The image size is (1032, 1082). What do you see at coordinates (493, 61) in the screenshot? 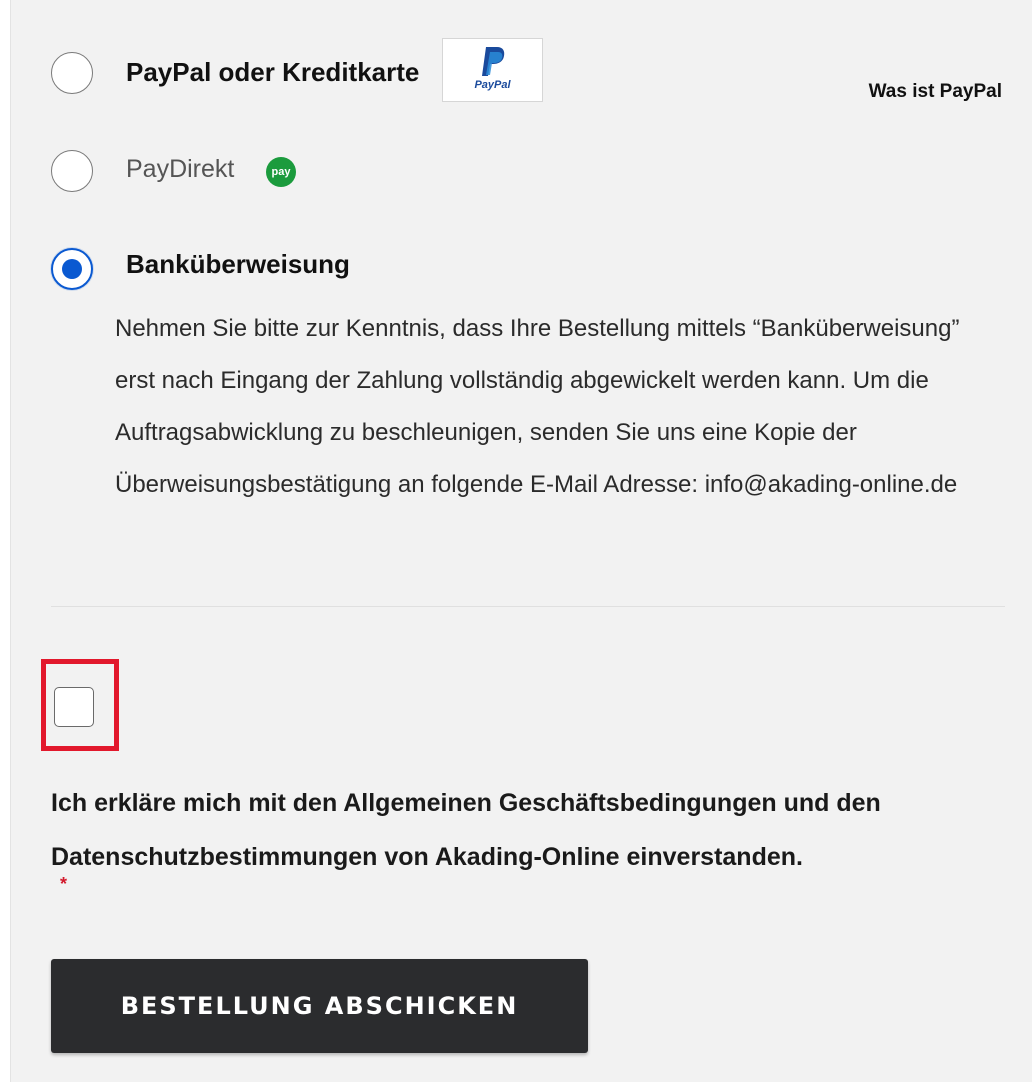
I see `paypal-p-icon` at bounding box center [493, 61].